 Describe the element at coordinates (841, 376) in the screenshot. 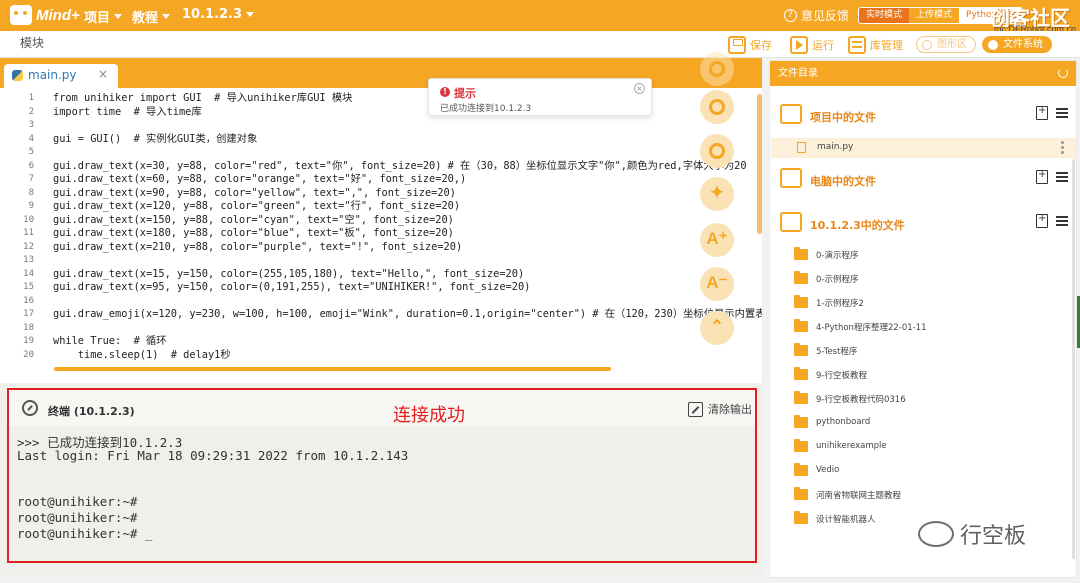

I see `folder-name: 9-行空板教程` at that location.